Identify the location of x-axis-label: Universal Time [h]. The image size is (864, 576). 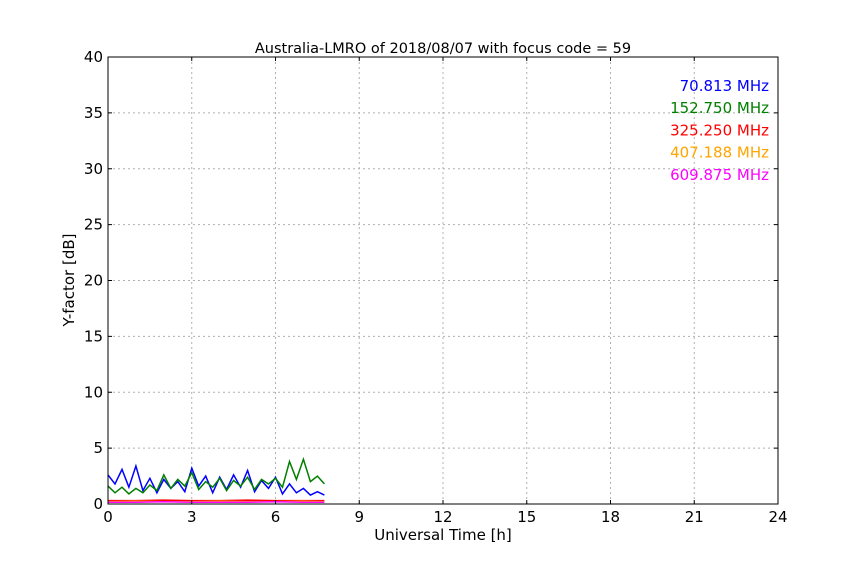
(443, 535).